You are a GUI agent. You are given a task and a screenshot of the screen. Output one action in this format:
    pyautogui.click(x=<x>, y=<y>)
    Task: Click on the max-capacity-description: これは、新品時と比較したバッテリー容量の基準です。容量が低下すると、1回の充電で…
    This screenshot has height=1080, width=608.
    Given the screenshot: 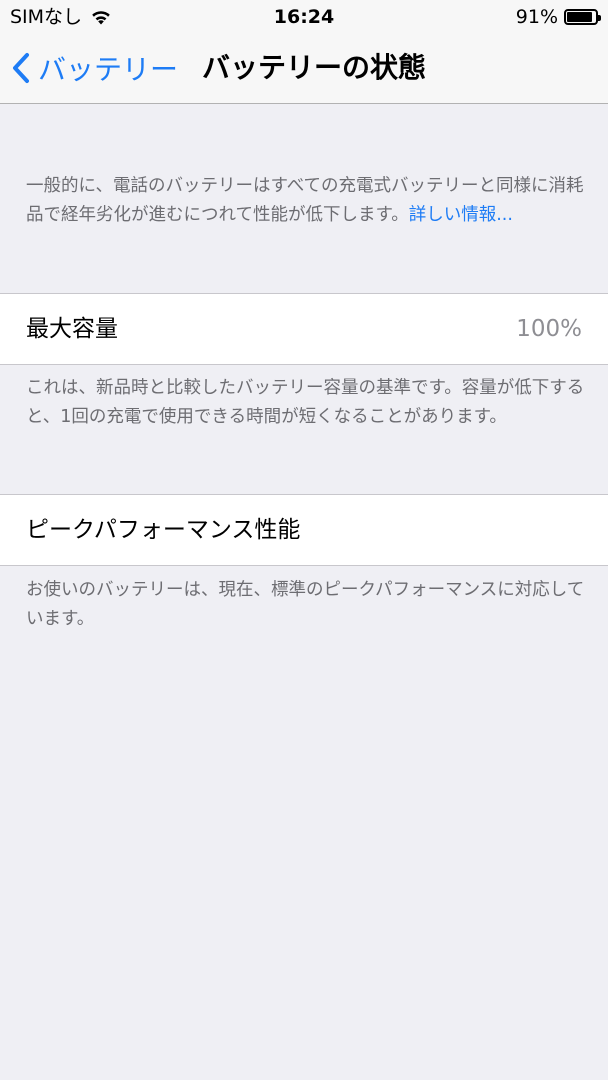 What is the action you would take?
    pyautogui.click(x=305, y=402)
    